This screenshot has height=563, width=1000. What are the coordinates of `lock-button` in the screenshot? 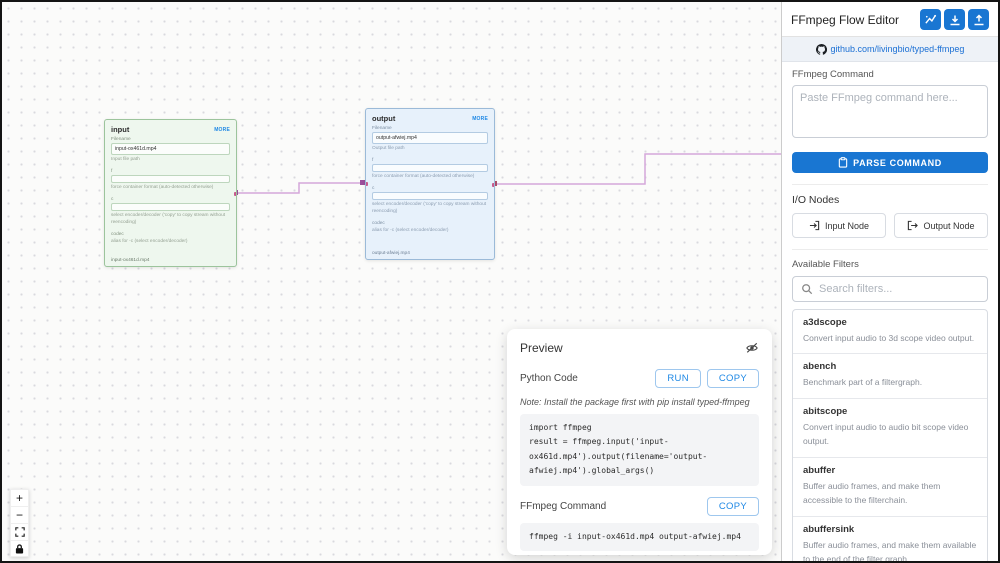 It's located at (19, 548).